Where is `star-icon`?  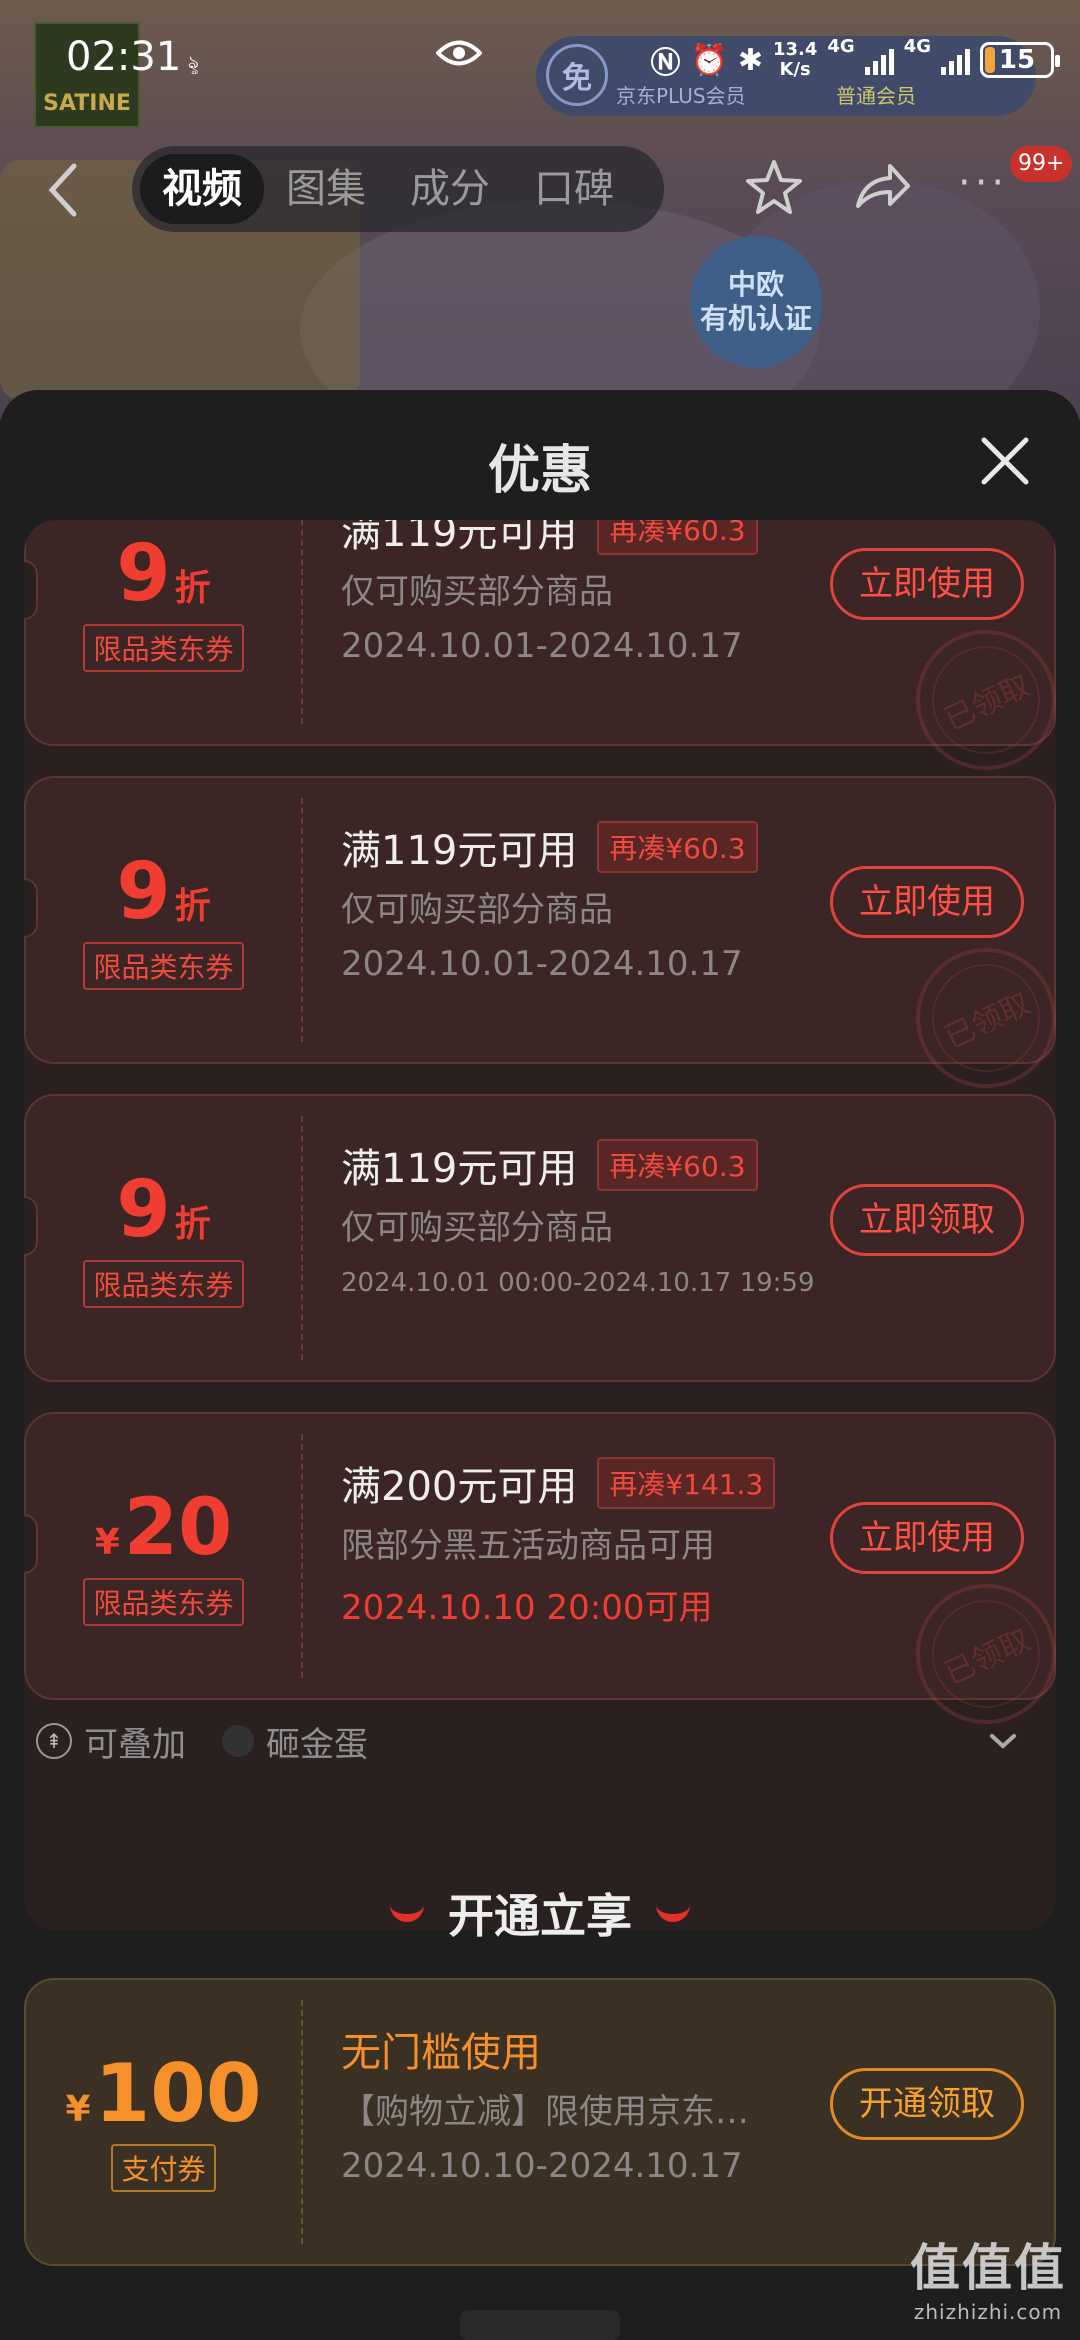 star-icon is located at coordinates (774, 188).